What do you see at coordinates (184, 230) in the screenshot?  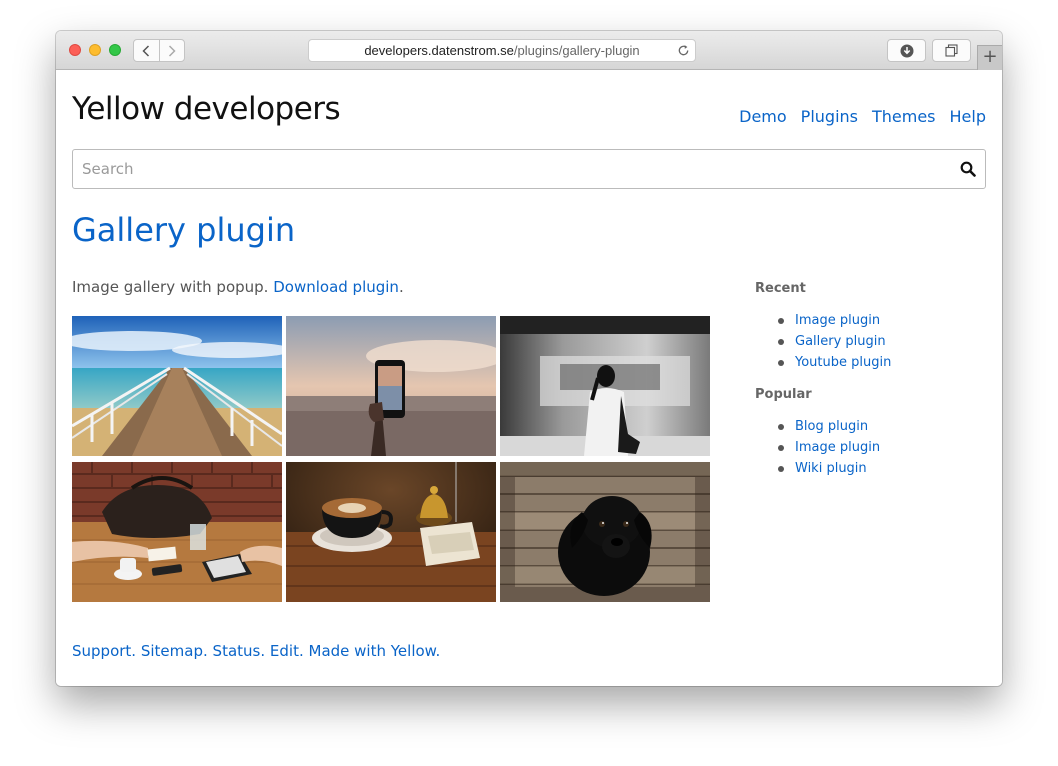 I see `page-title: Gallery plugin` at bounding box center [184, 230].